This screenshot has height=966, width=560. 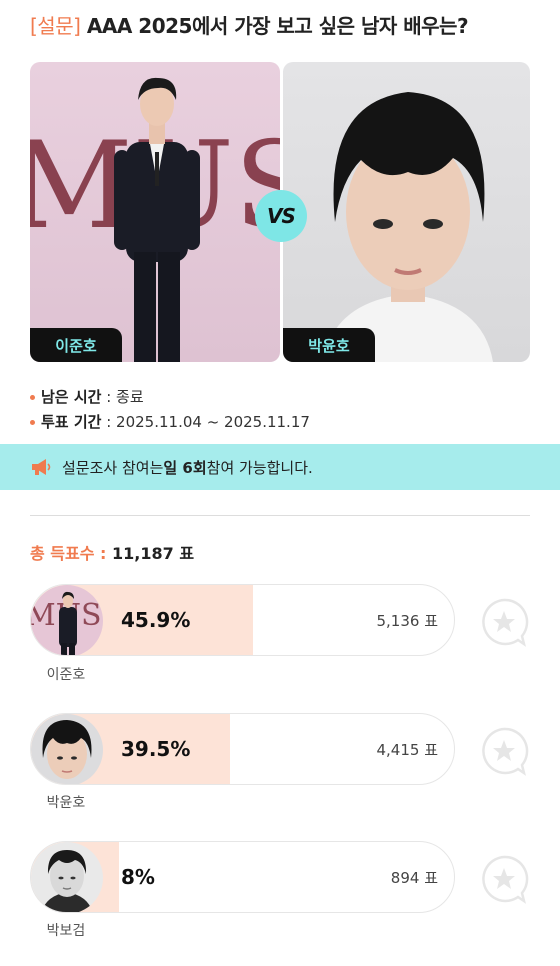 I want to click on vote-percent: 45.9%, so click(x=156, y=620).